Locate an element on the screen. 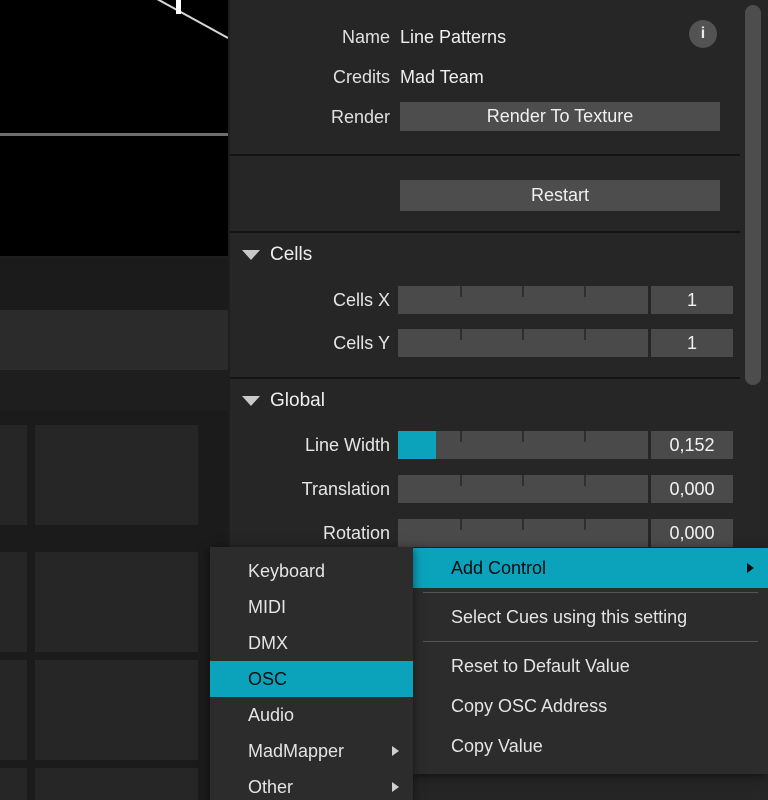 The width and height of the screenshot is (768, 800). field-row-render: Render Render To Texture is located at coordinates (485, 117).